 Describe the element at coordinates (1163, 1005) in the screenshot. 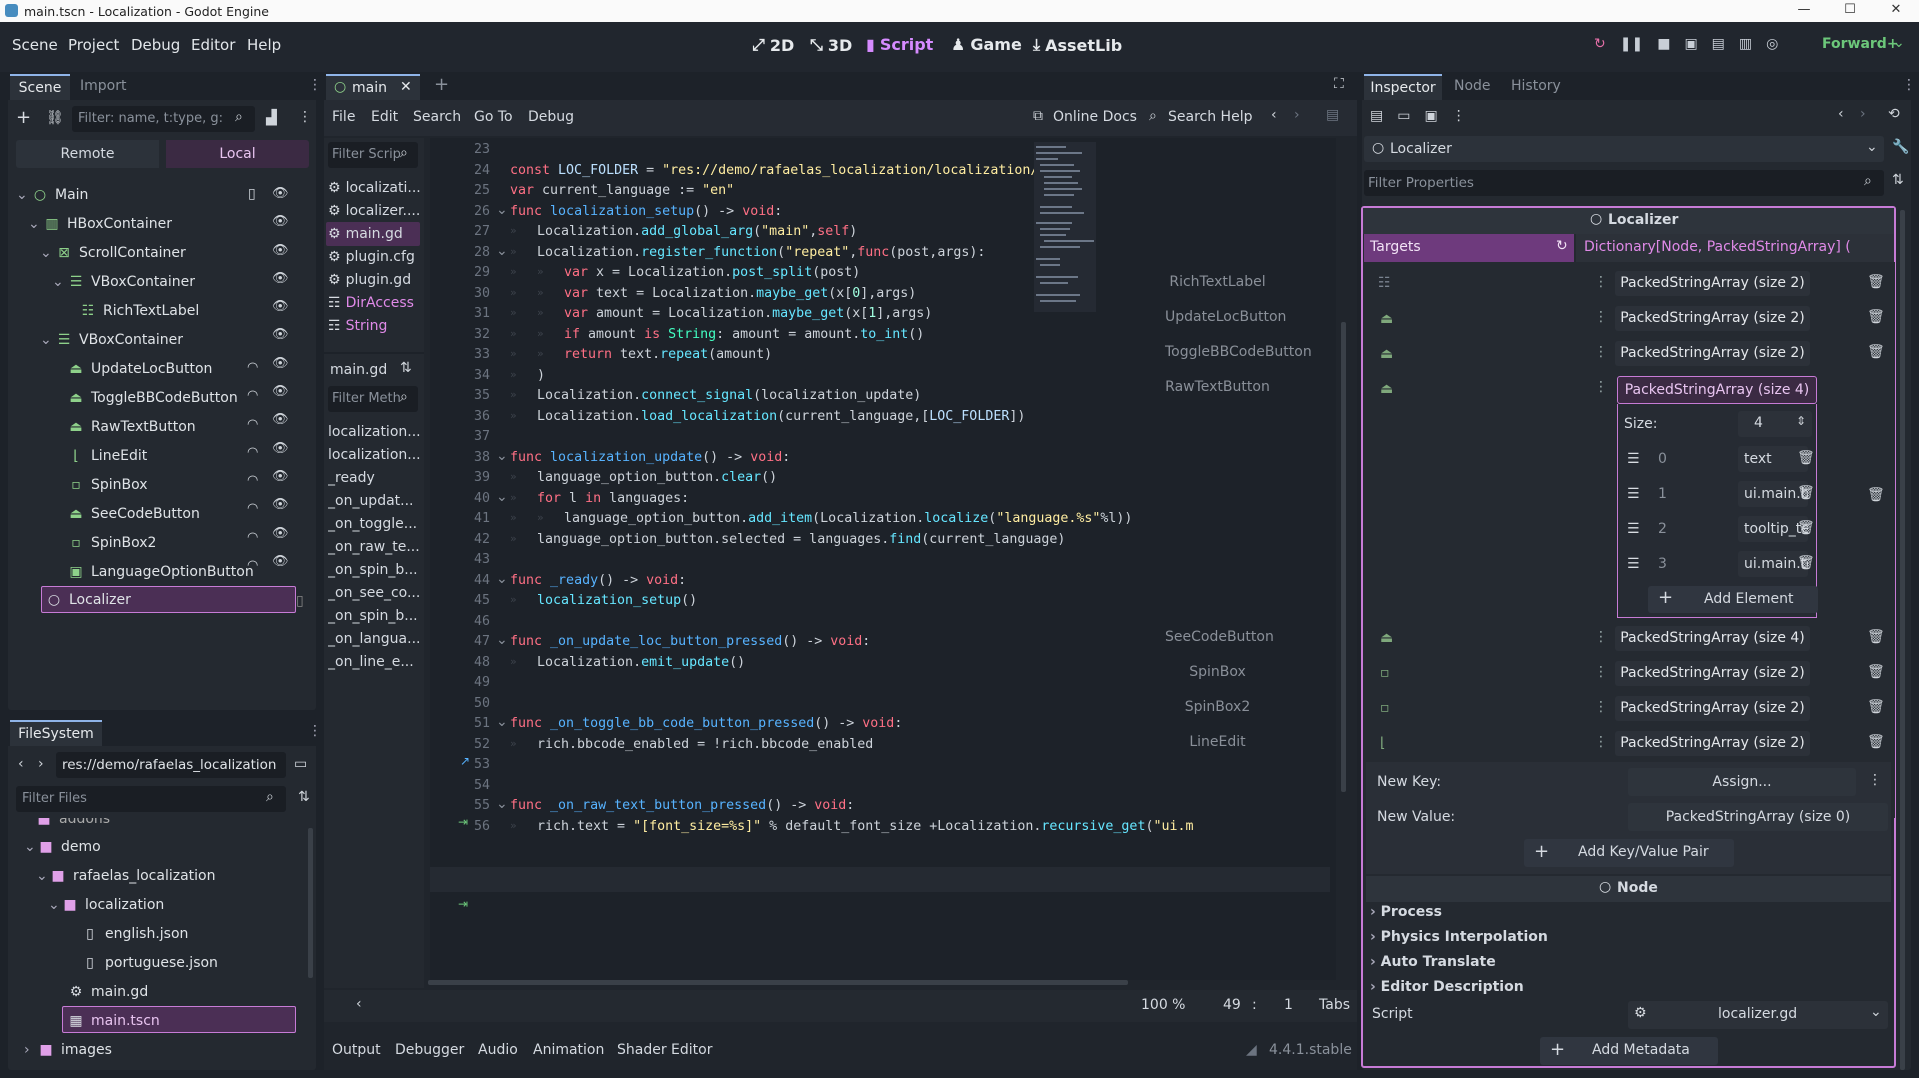

I see `zoom-level: 100 %` at that location.